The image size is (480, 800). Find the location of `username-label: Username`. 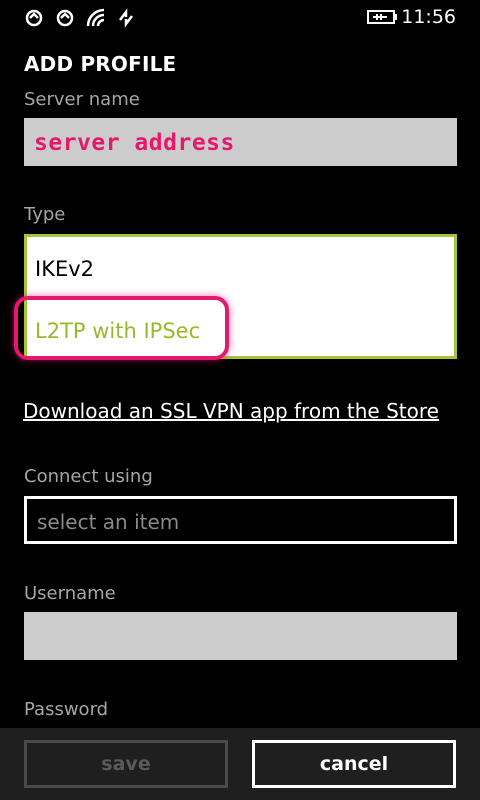

username-label: Username is located at coordinates (70, 593).